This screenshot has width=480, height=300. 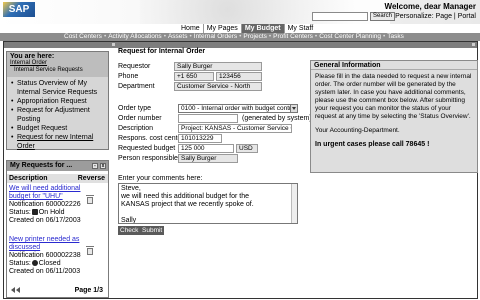 What do you see at coordinates (444, 16) in the screenshot?
I see `personalize-page-link: Page` at bounding box center [444, 16].